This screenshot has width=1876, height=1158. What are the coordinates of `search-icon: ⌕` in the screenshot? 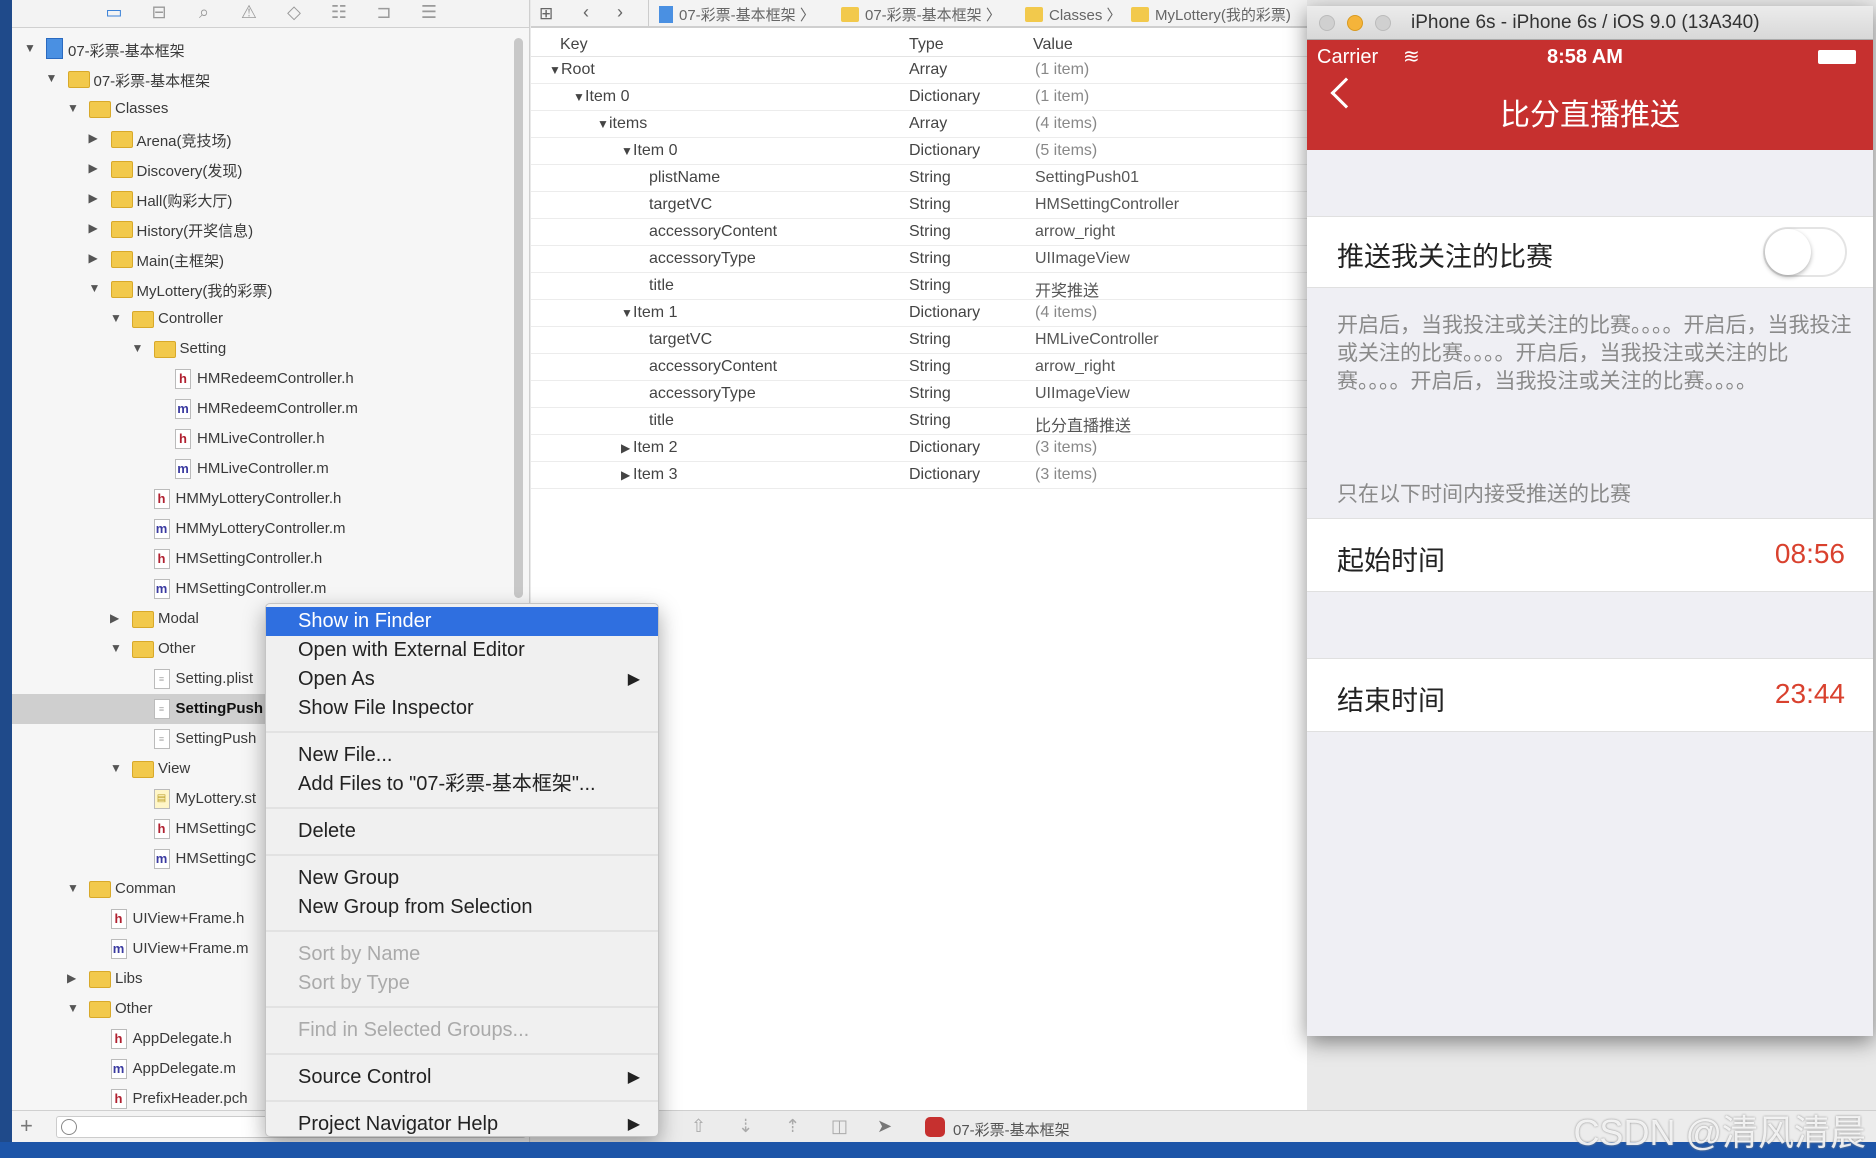 It's located at (204, 12).